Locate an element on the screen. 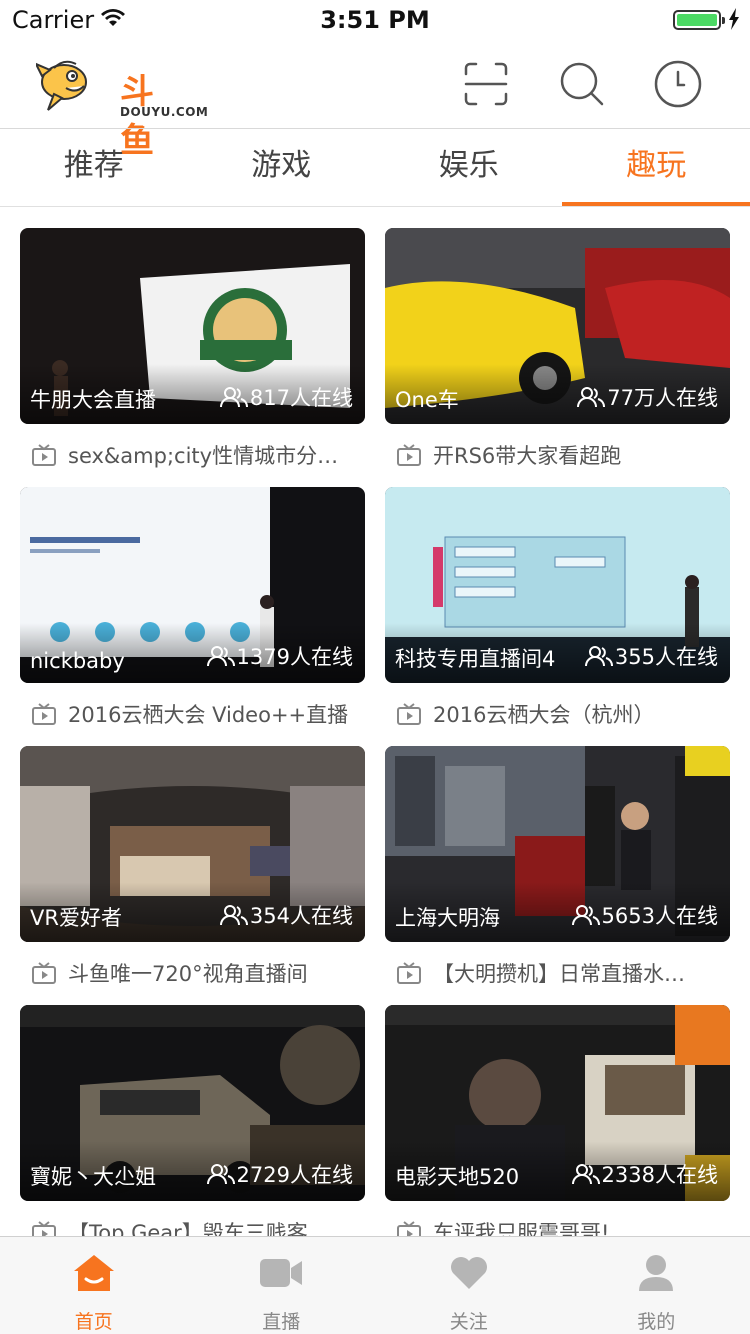 This screenshot has height=1334, width=750. category-tabs: 推荐 游戏 娱乐 趣玩 is located at coordinates (375, 168).